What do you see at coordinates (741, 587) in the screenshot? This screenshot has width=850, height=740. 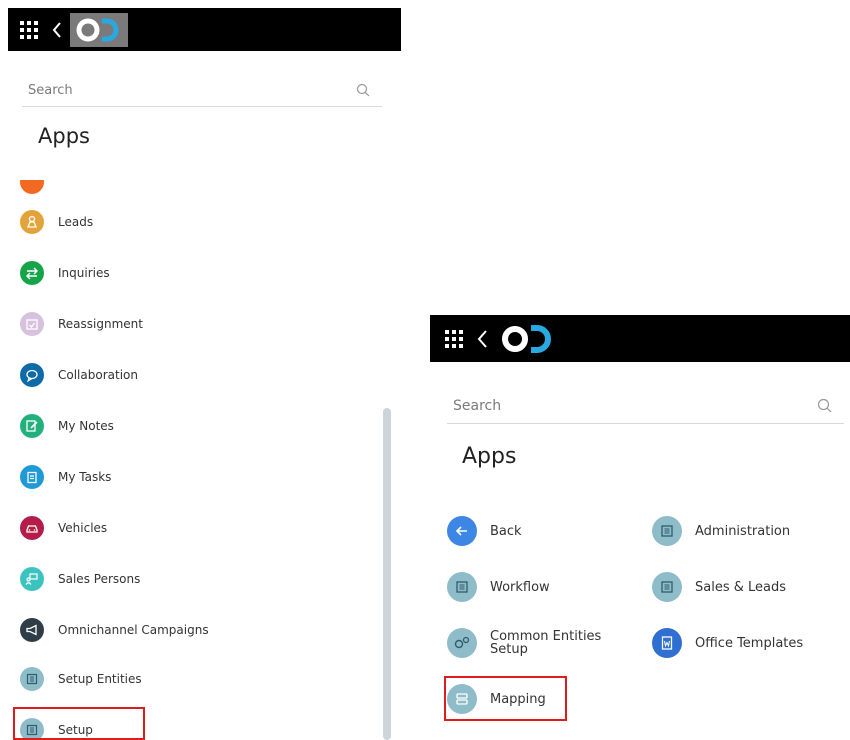 I see `app-item-label: Sales & Leads` at bounding box center [741, 587].